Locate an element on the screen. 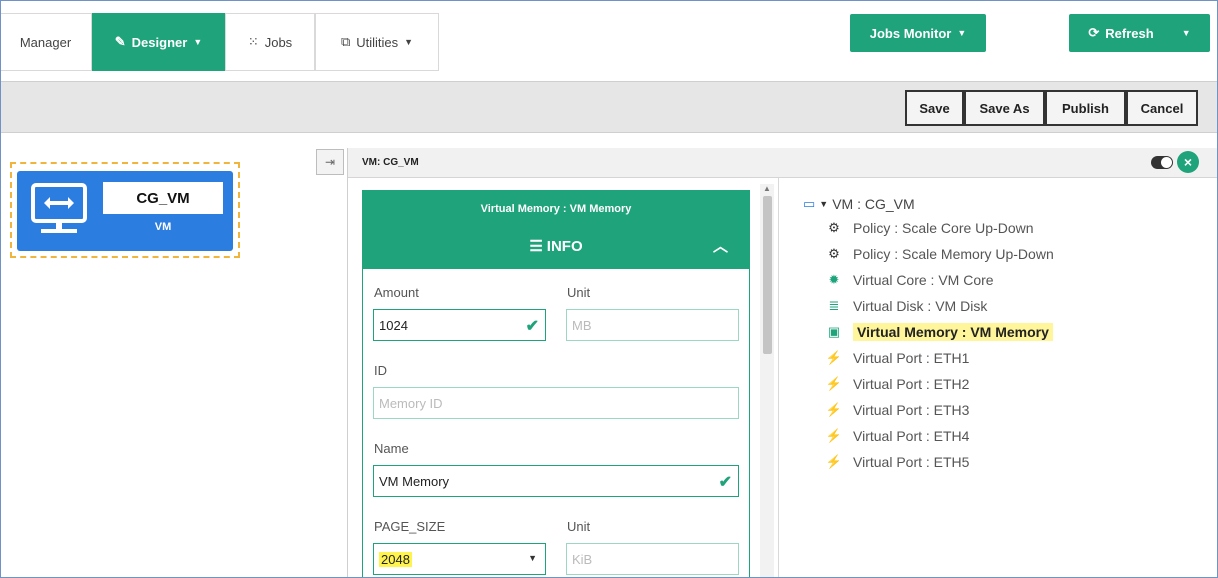  tree-root: ▭ ▼ VM : CG_VM is located at coordinates (859, 204).